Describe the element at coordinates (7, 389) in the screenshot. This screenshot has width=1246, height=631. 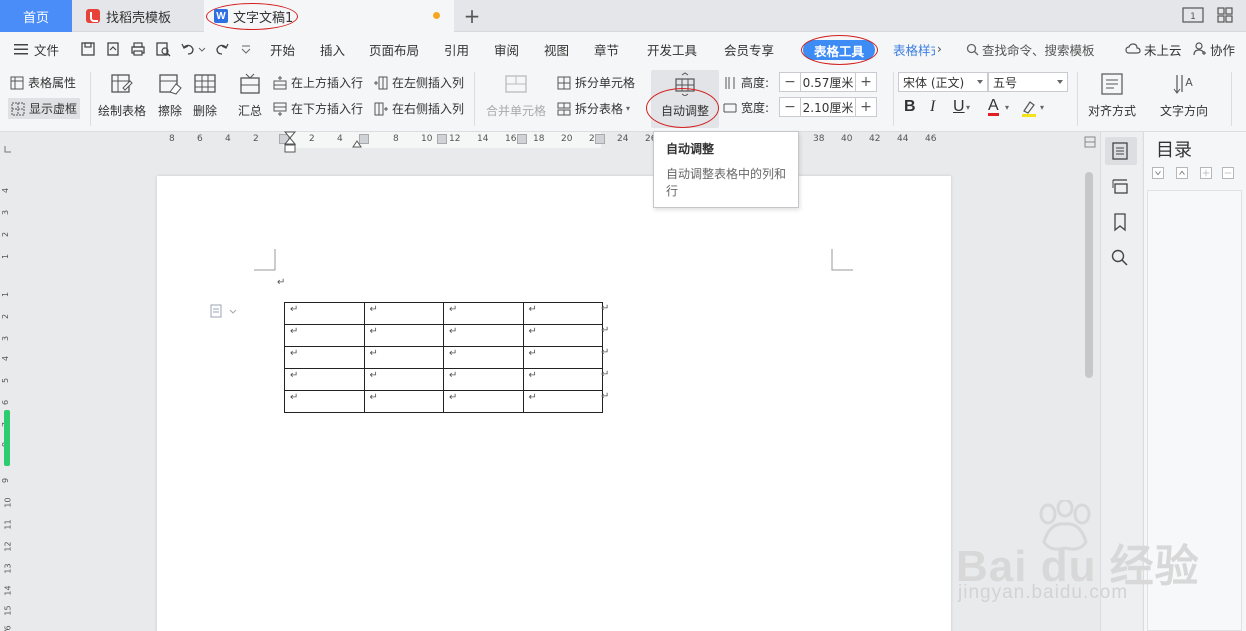
I see `vertical-ruler: 43211234567891011121314151617` at that location.